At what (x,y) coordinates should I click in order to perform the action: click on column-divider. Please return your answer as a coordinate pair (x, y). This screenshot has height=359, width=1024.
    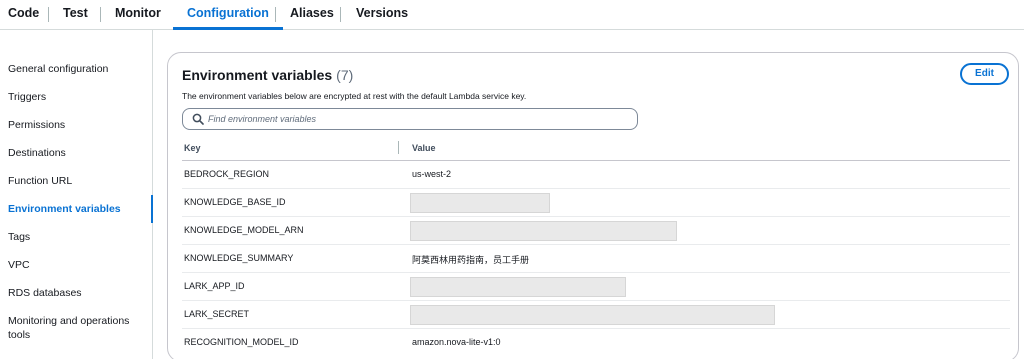
    Looking at the image, I should click on (398, 147).